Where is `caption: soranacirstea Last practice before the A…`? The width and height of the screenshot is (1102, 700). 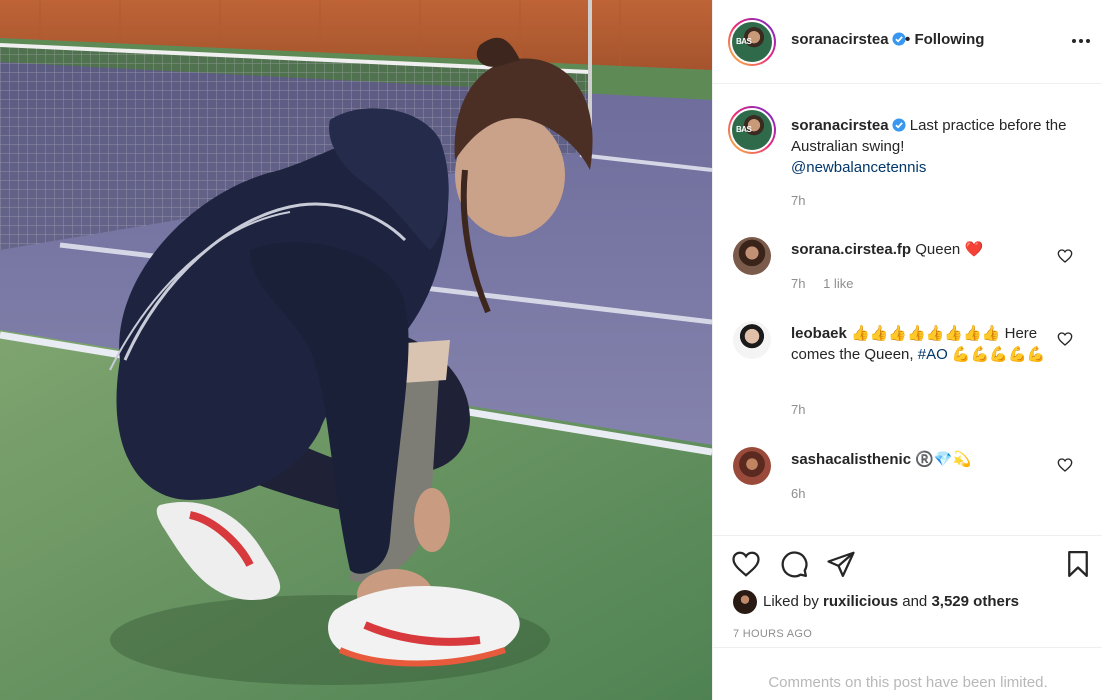
caption: soranacirstea Last practice before the A… is located at coordinates (936, 146).